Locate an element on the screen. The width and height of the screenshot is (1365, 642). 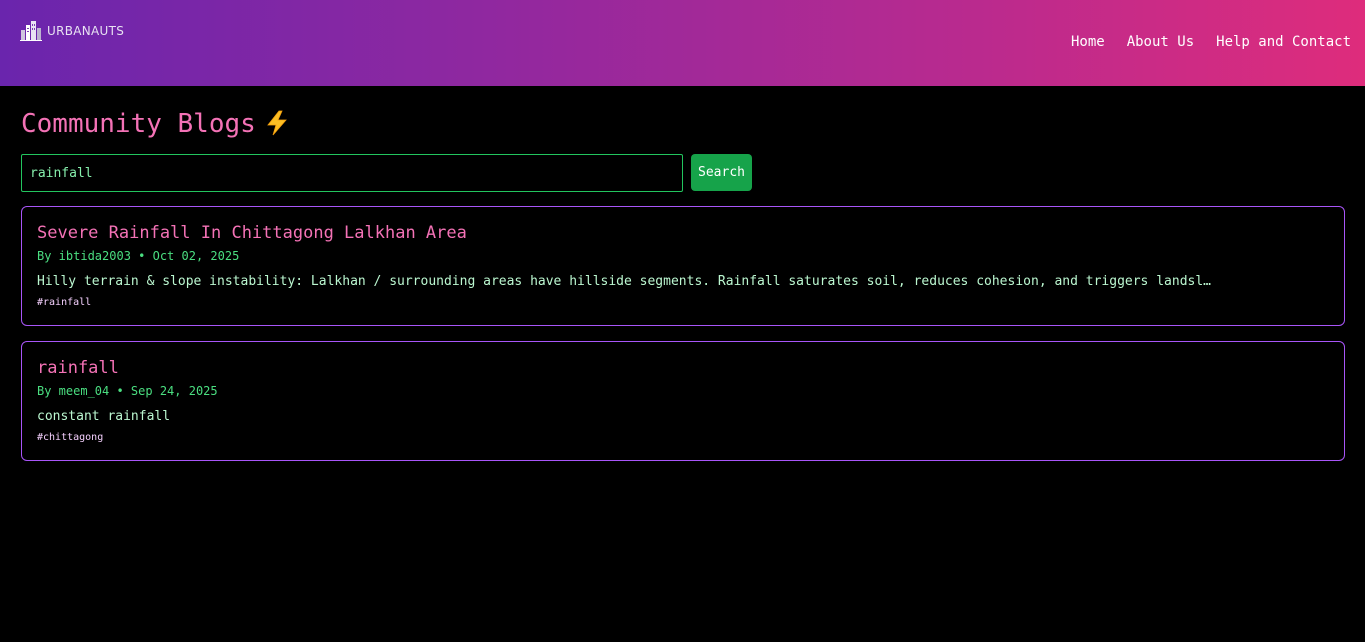
search-input is located at coordinates (352, 173).